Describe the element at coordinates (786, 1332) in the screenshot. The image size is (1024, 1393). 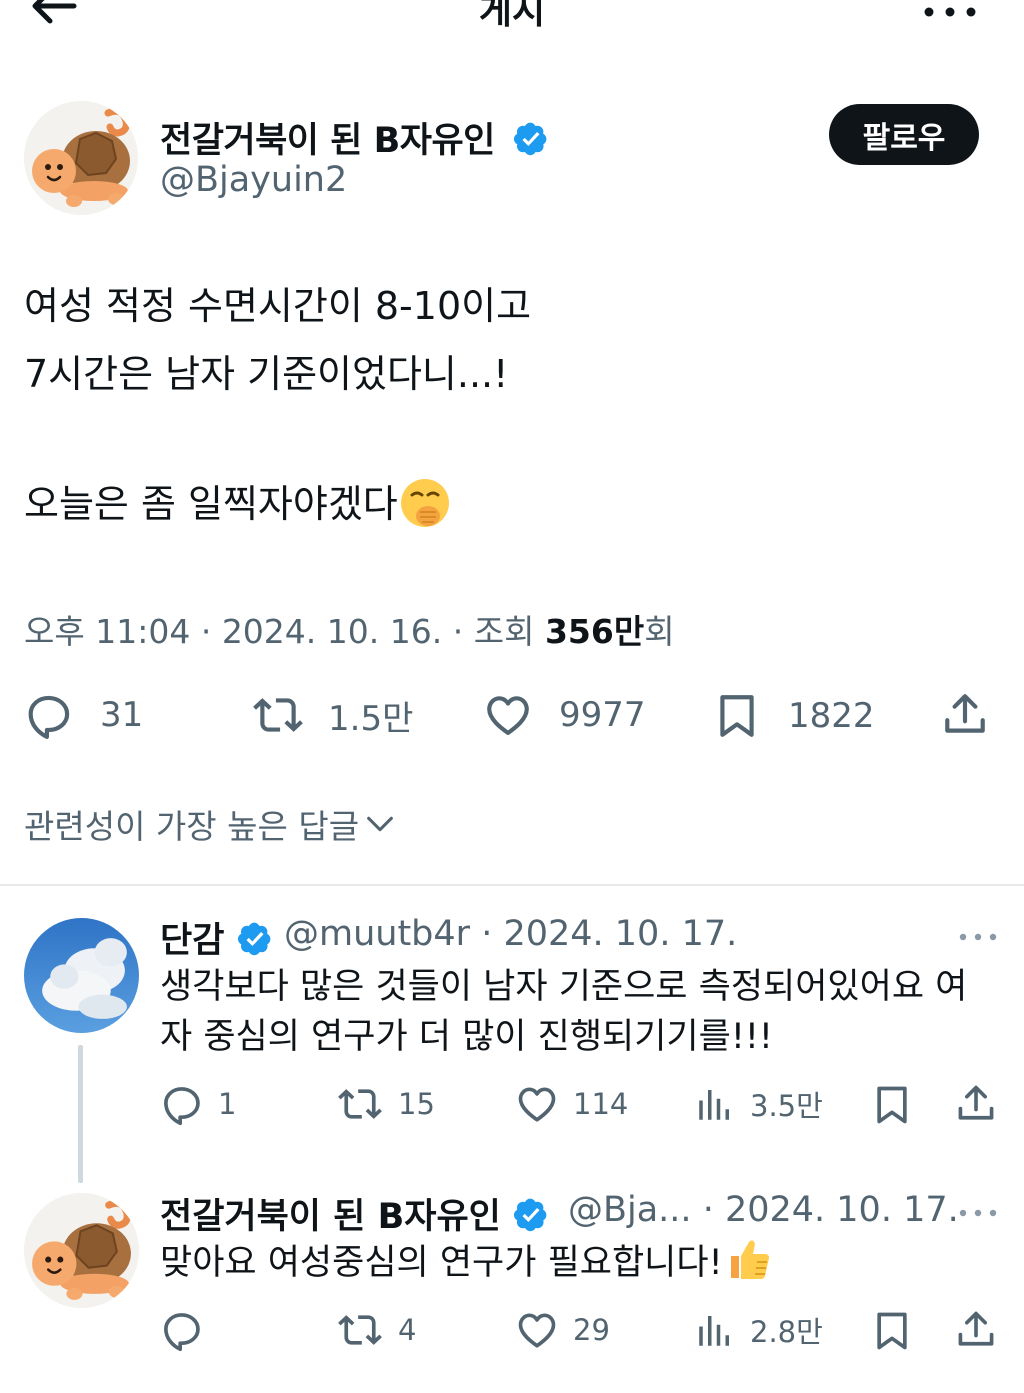
I see `views-count: 2.8만` at that location.